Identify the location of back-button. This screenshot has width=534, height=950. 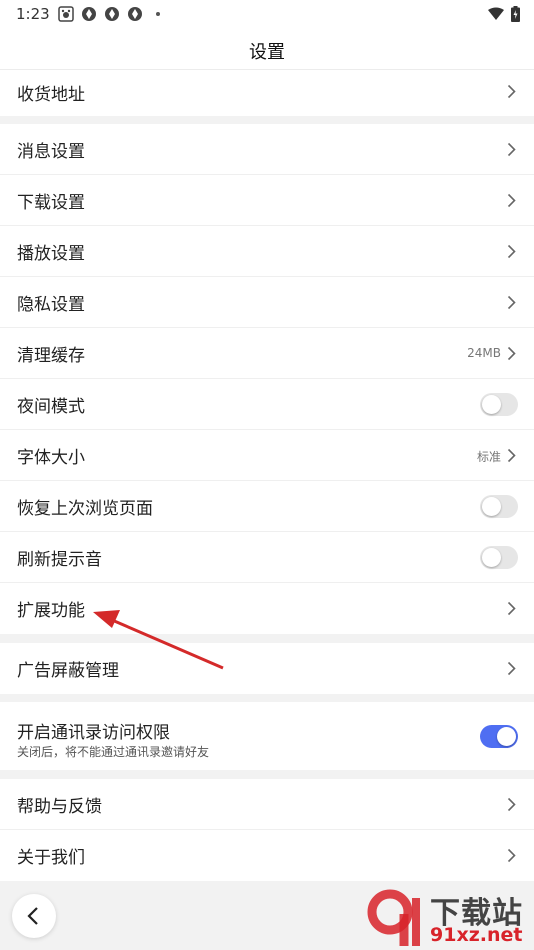
(34, 916).